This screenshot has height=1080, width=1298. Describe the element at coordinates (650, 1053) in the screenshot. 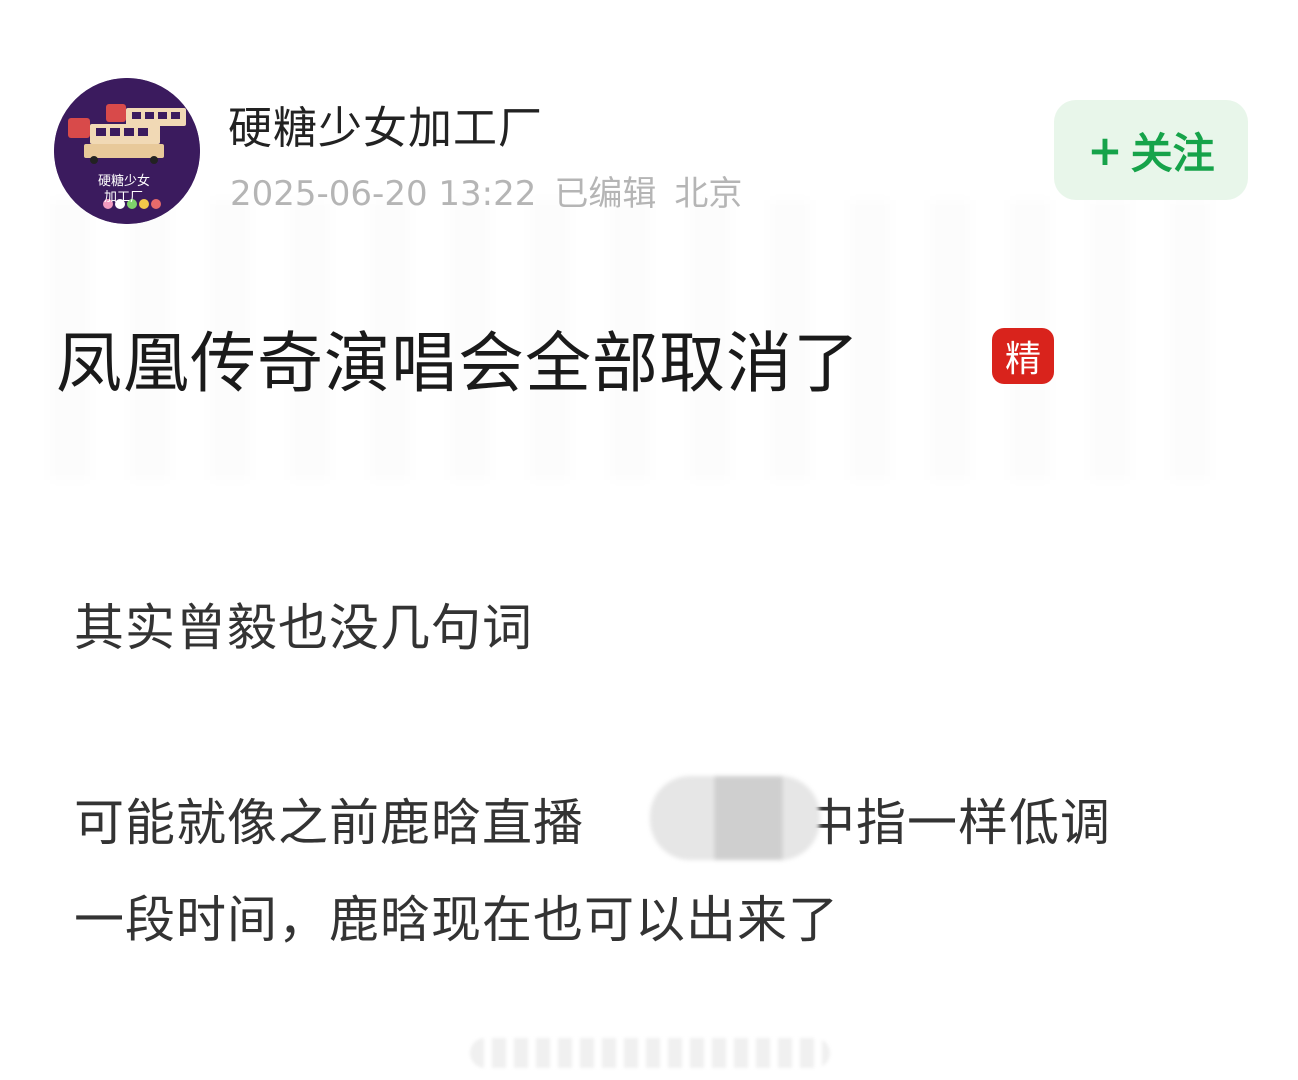

I see `bottom-blur-strip` at that location.